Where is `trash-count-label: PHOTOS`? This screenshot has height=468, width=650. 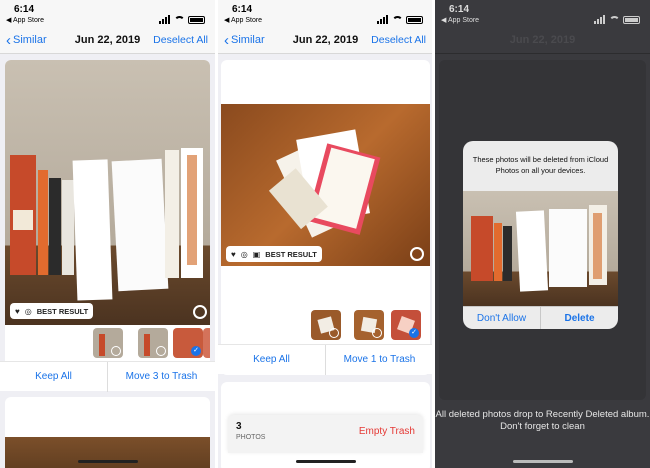
trash-count-label: PHOTOS is located at coordinates (251, 437).